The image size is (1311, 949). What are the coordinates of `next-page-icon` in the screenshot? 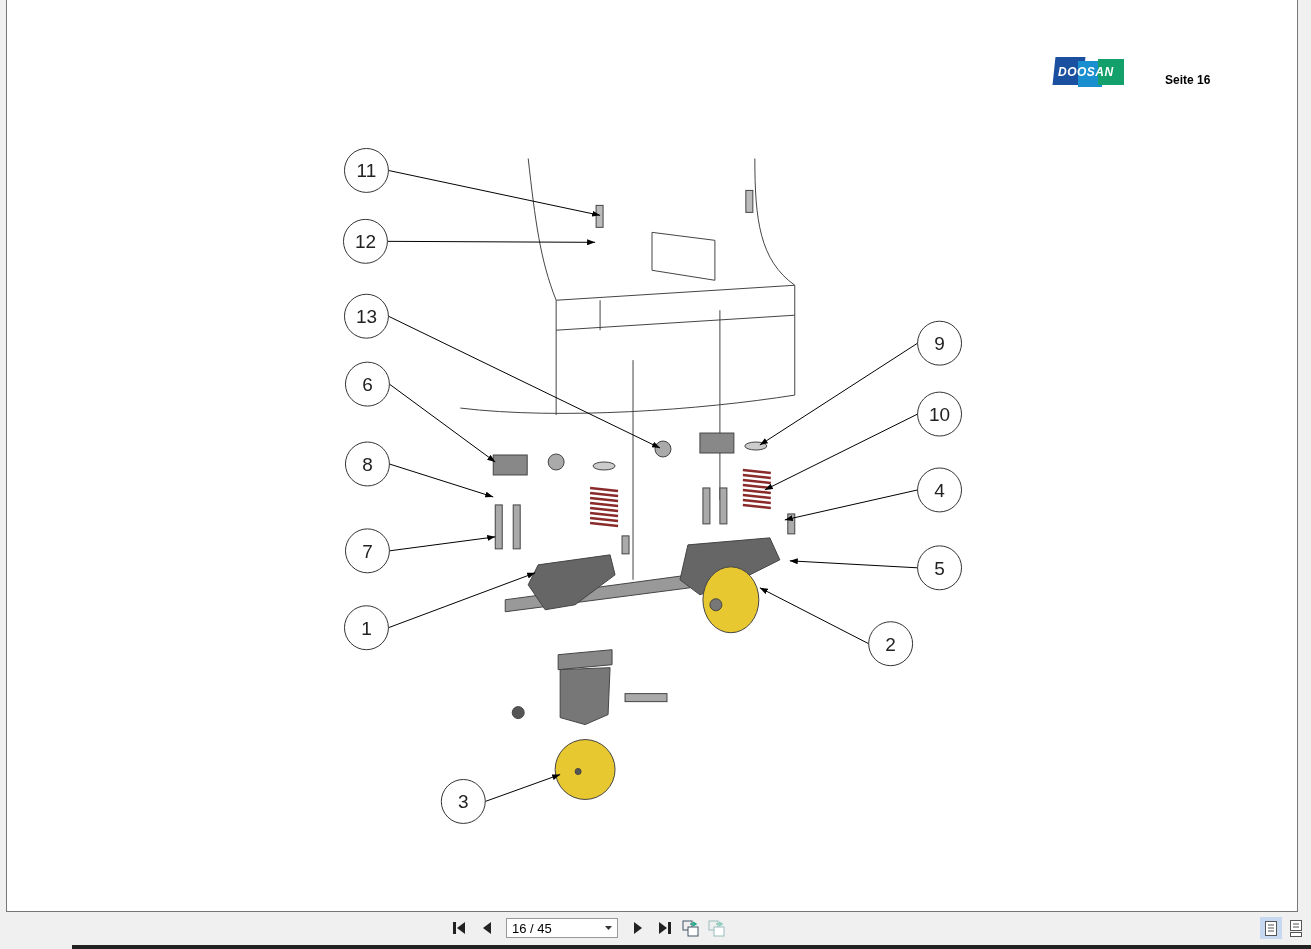 It's located at (638, 928).